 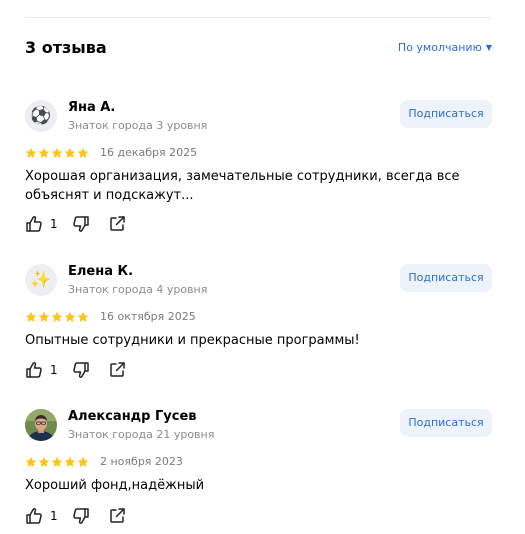 What do you see at coordinates (439, 47) in the screenshot?
I see `sort-label: По умолчанию` at bounding box center [439, 47].